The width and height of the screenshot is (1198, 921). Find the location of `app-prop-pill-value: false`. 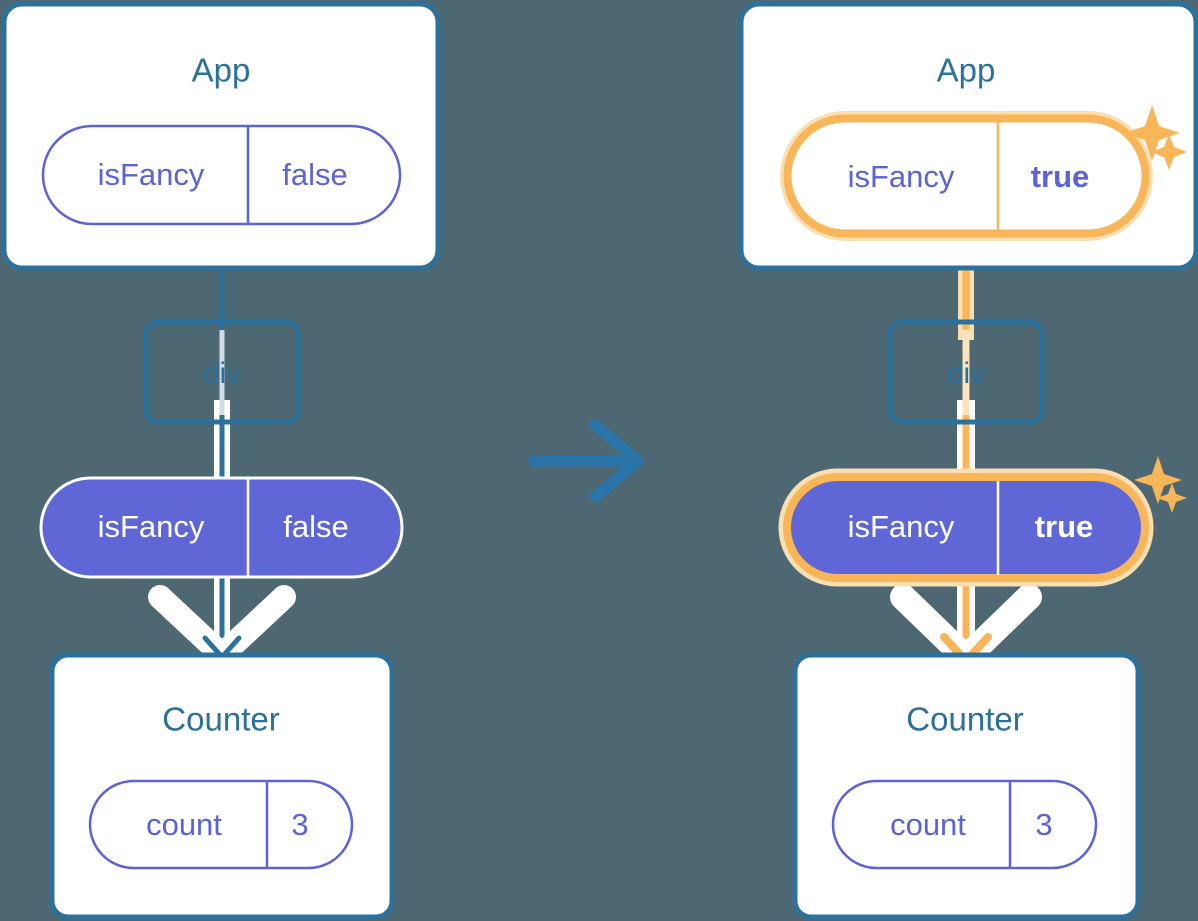

app-prop-pill-value: false is located at coordinates (314, 174).